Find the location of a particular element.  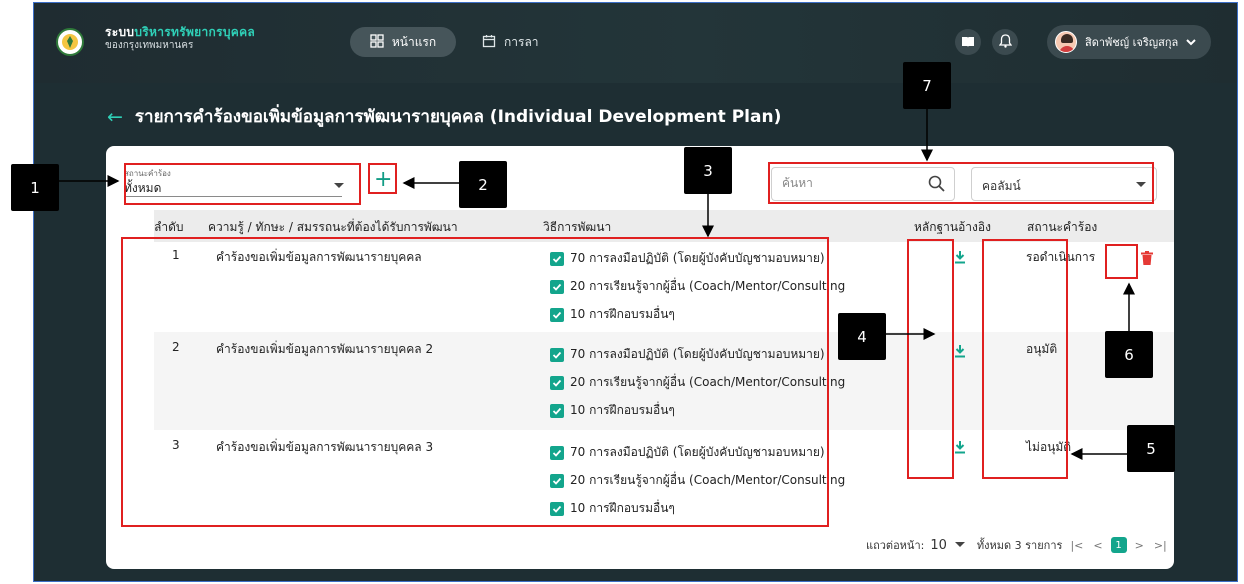

header-status: สถานะคำร้อง is located at coordinates (1062, 227).